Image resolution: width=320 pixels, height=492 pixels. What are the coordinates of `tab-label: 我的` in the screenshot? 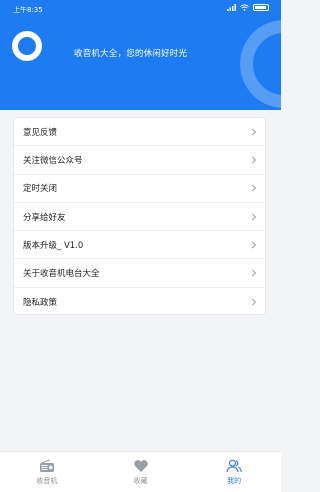 It's located at (234, 481).